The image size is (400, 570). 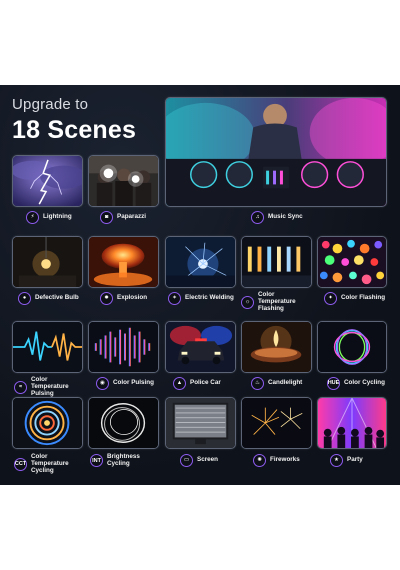 I want to click on color-flashing-image, so click(x=352, y=262).